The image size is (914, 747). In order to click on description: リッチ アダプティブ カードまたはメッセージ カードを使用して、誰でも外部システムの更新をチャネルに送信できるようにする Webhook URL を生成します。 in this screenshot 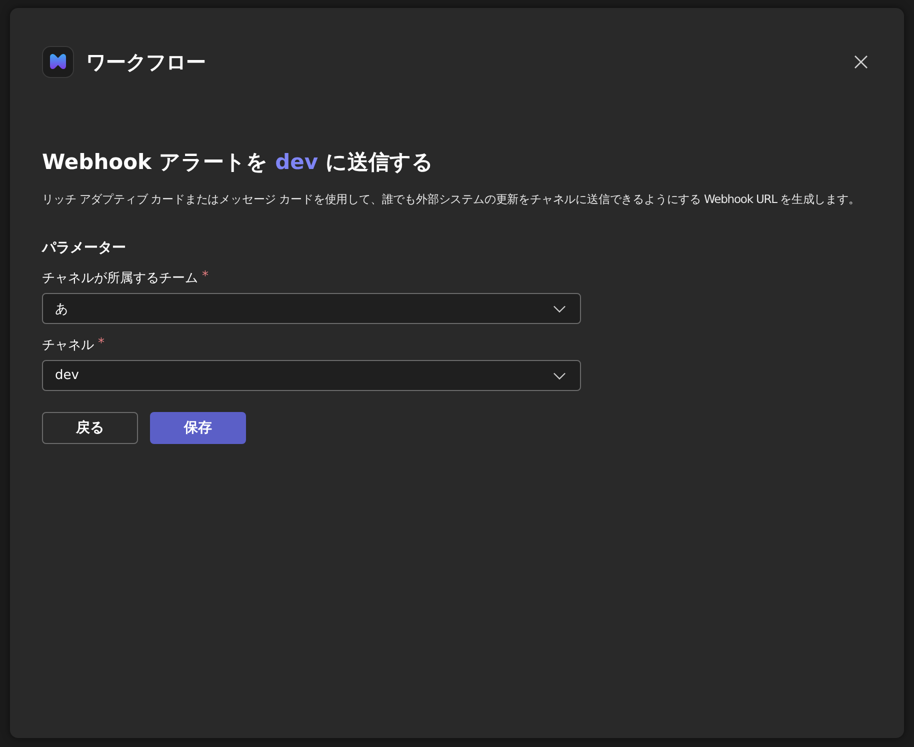, I will do `click(451, 199)`.